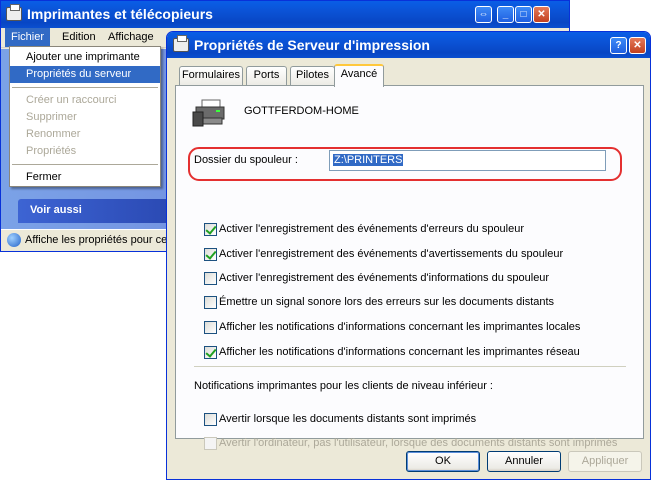 Image resolution: width=651 pixels, height=480 pixels. What do you see at coordinates (51, 151) in the screenshot?
I see `menu-item-properties: Propriétés` at bounding box center [51, 151].